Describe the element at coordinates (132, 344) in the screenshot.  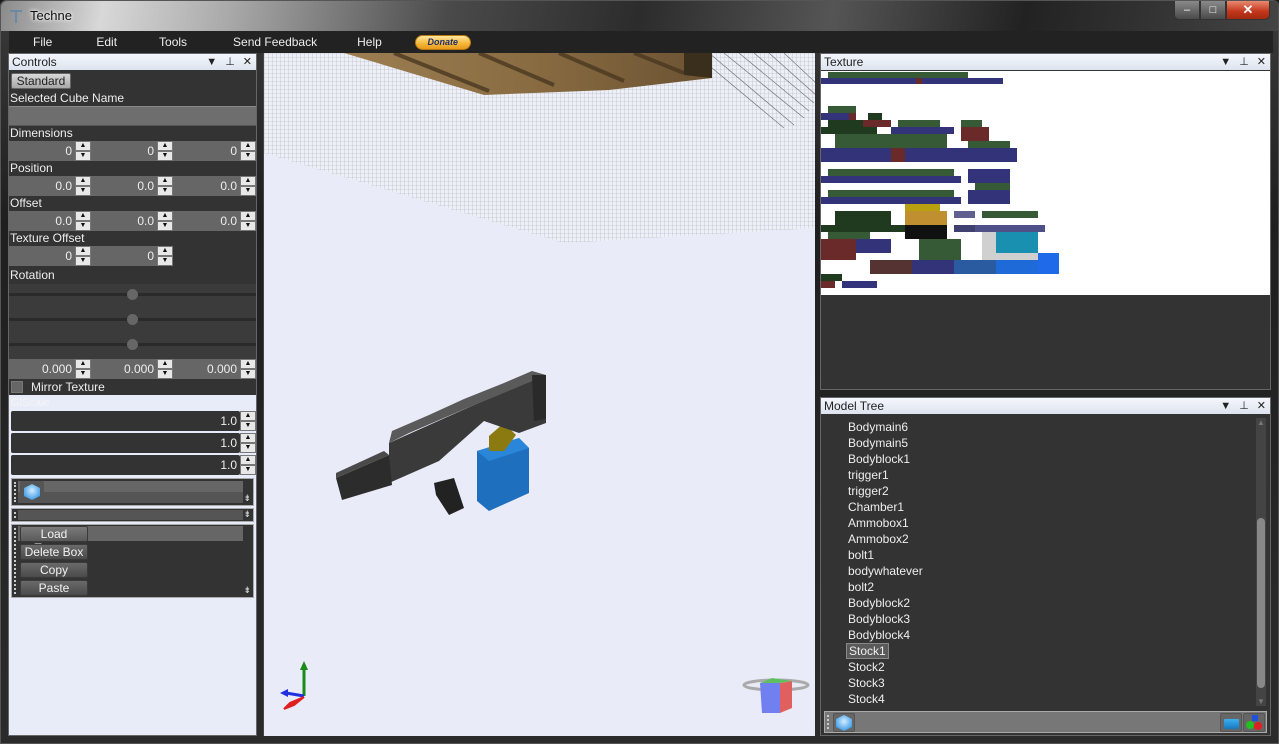
I see `rotation-z-slider-thumb` at that location.